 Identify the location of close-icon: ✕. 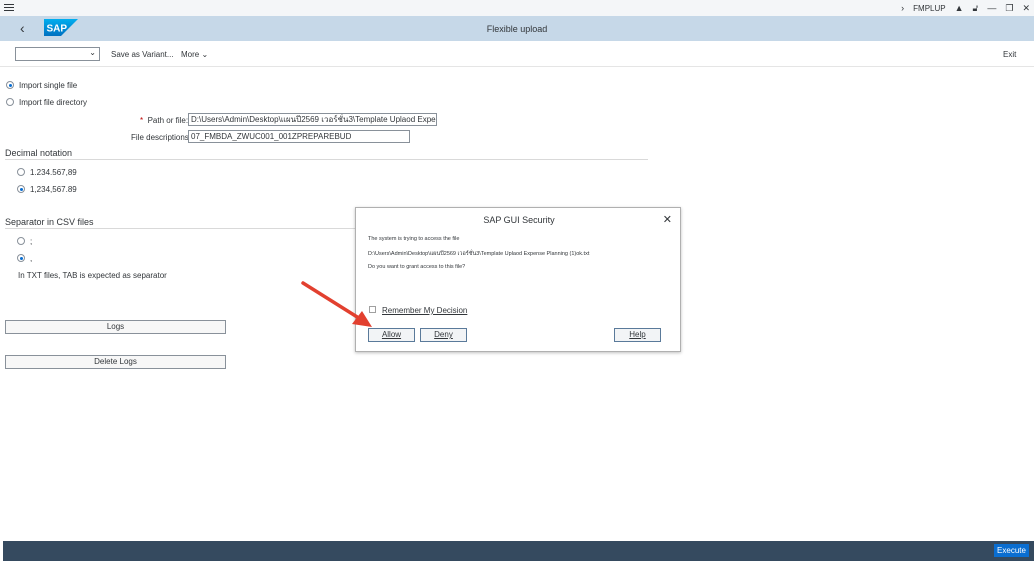
(1026, 8).